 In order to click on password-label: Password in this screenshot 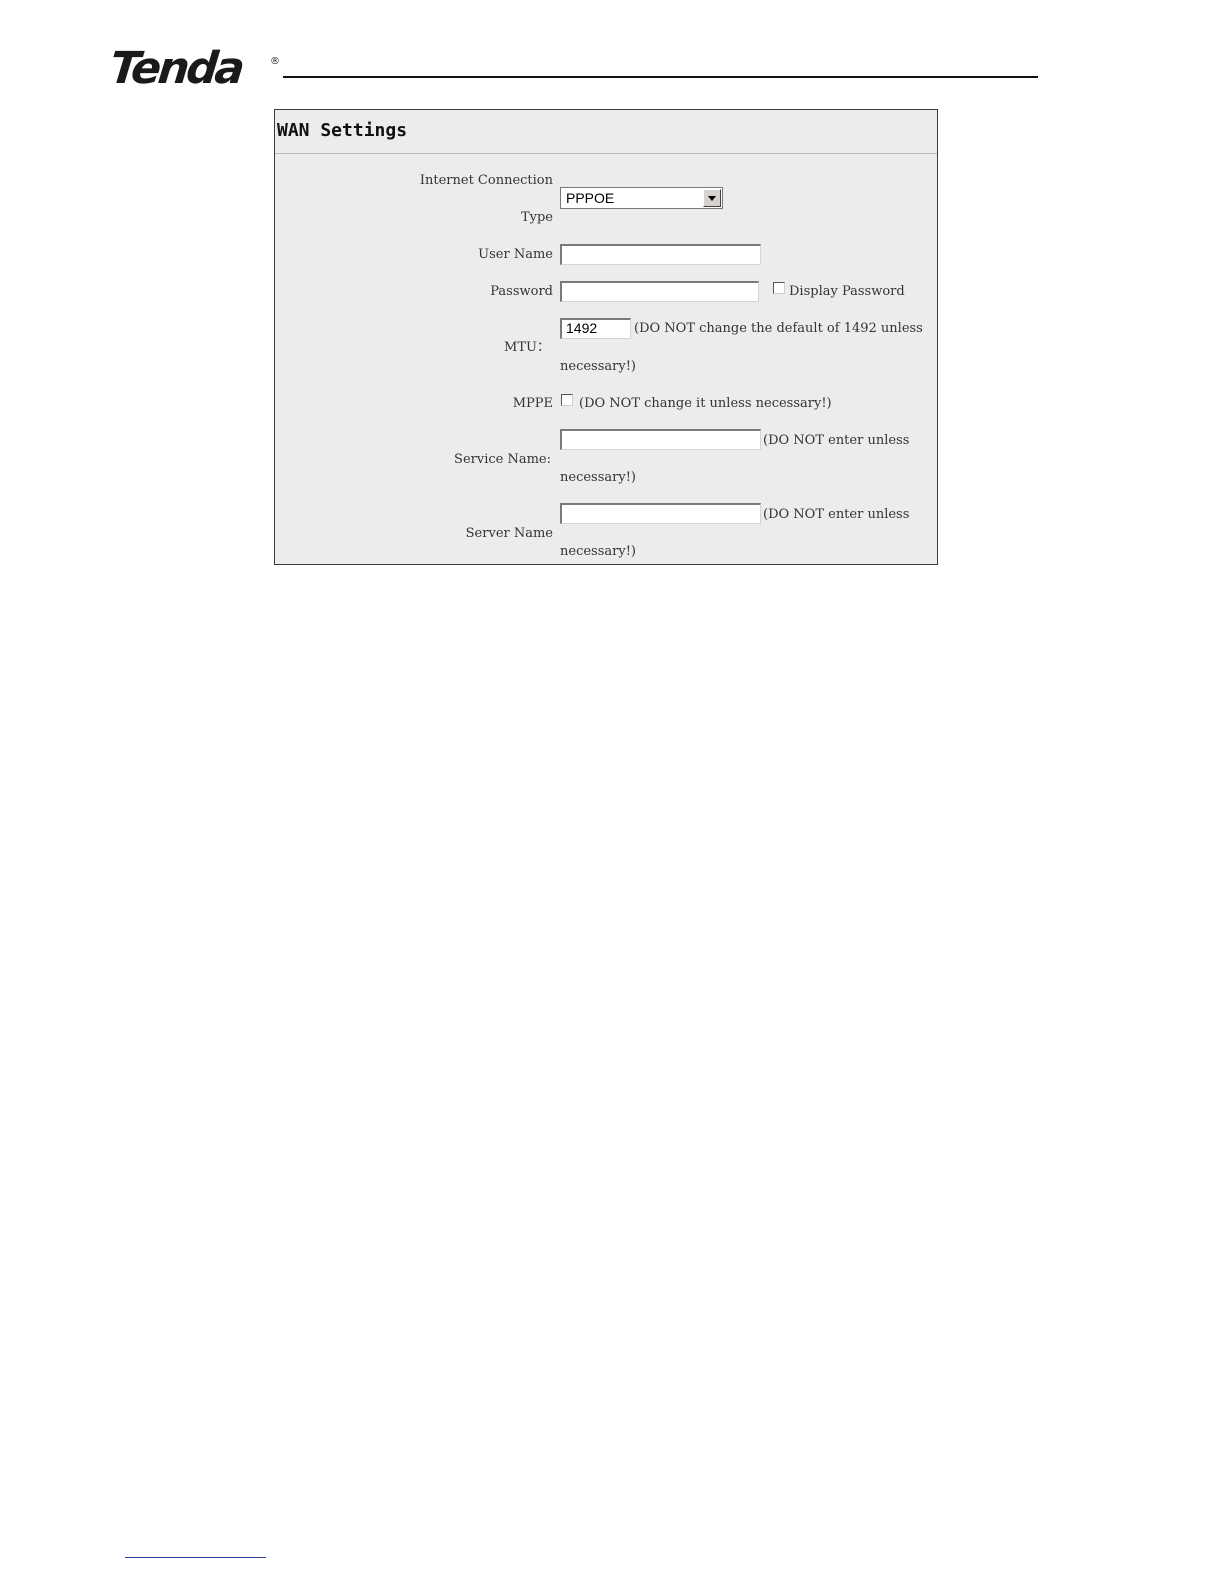, I will do `click(521, 291)`.